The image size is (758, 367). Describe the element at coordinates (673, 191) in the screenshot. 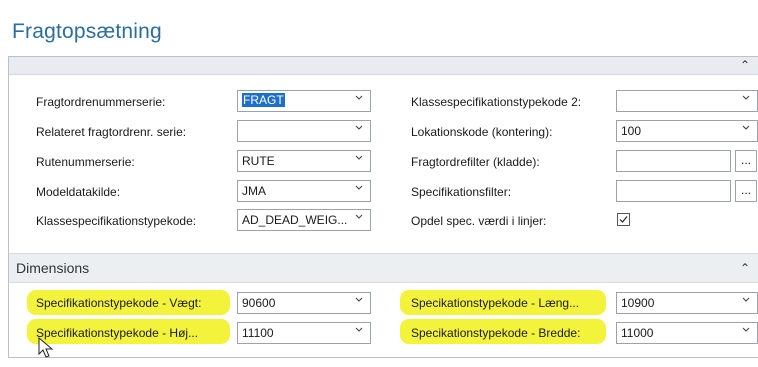

I see `specifikationsfilter-input` at that location.